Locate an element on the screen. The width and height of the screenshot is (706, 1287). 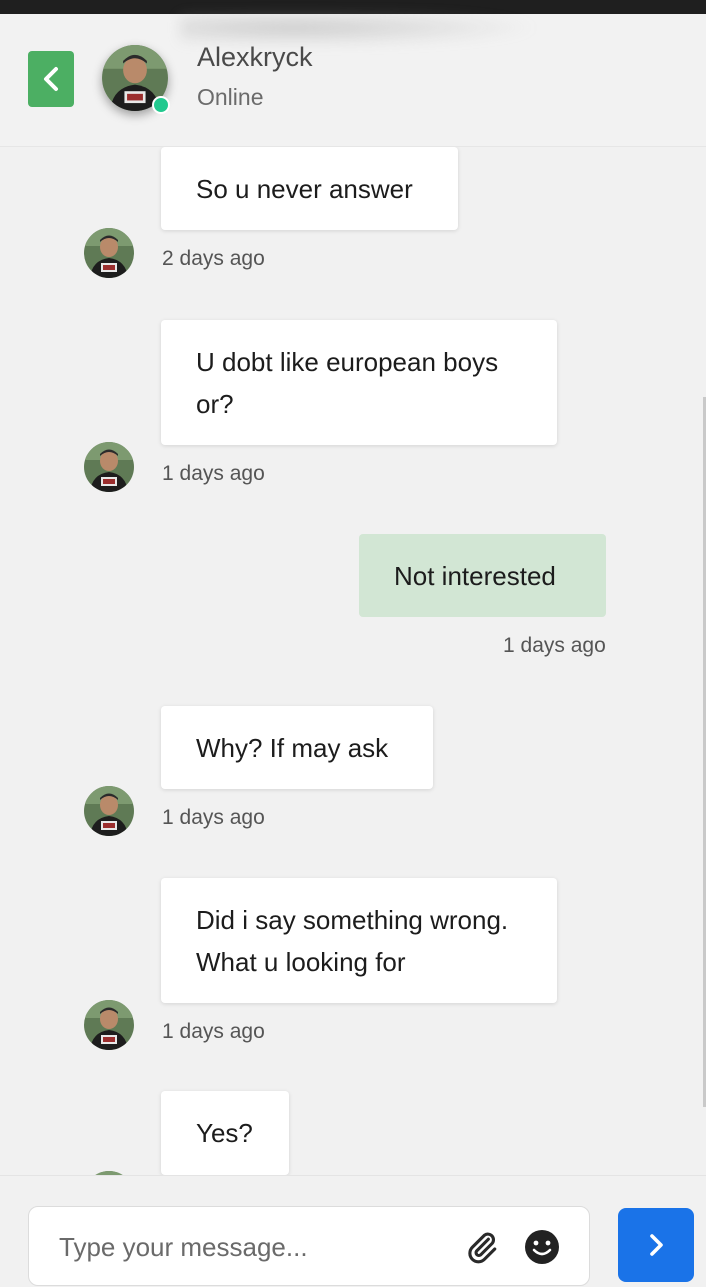
message-input is located at coordinates (259, 1247).